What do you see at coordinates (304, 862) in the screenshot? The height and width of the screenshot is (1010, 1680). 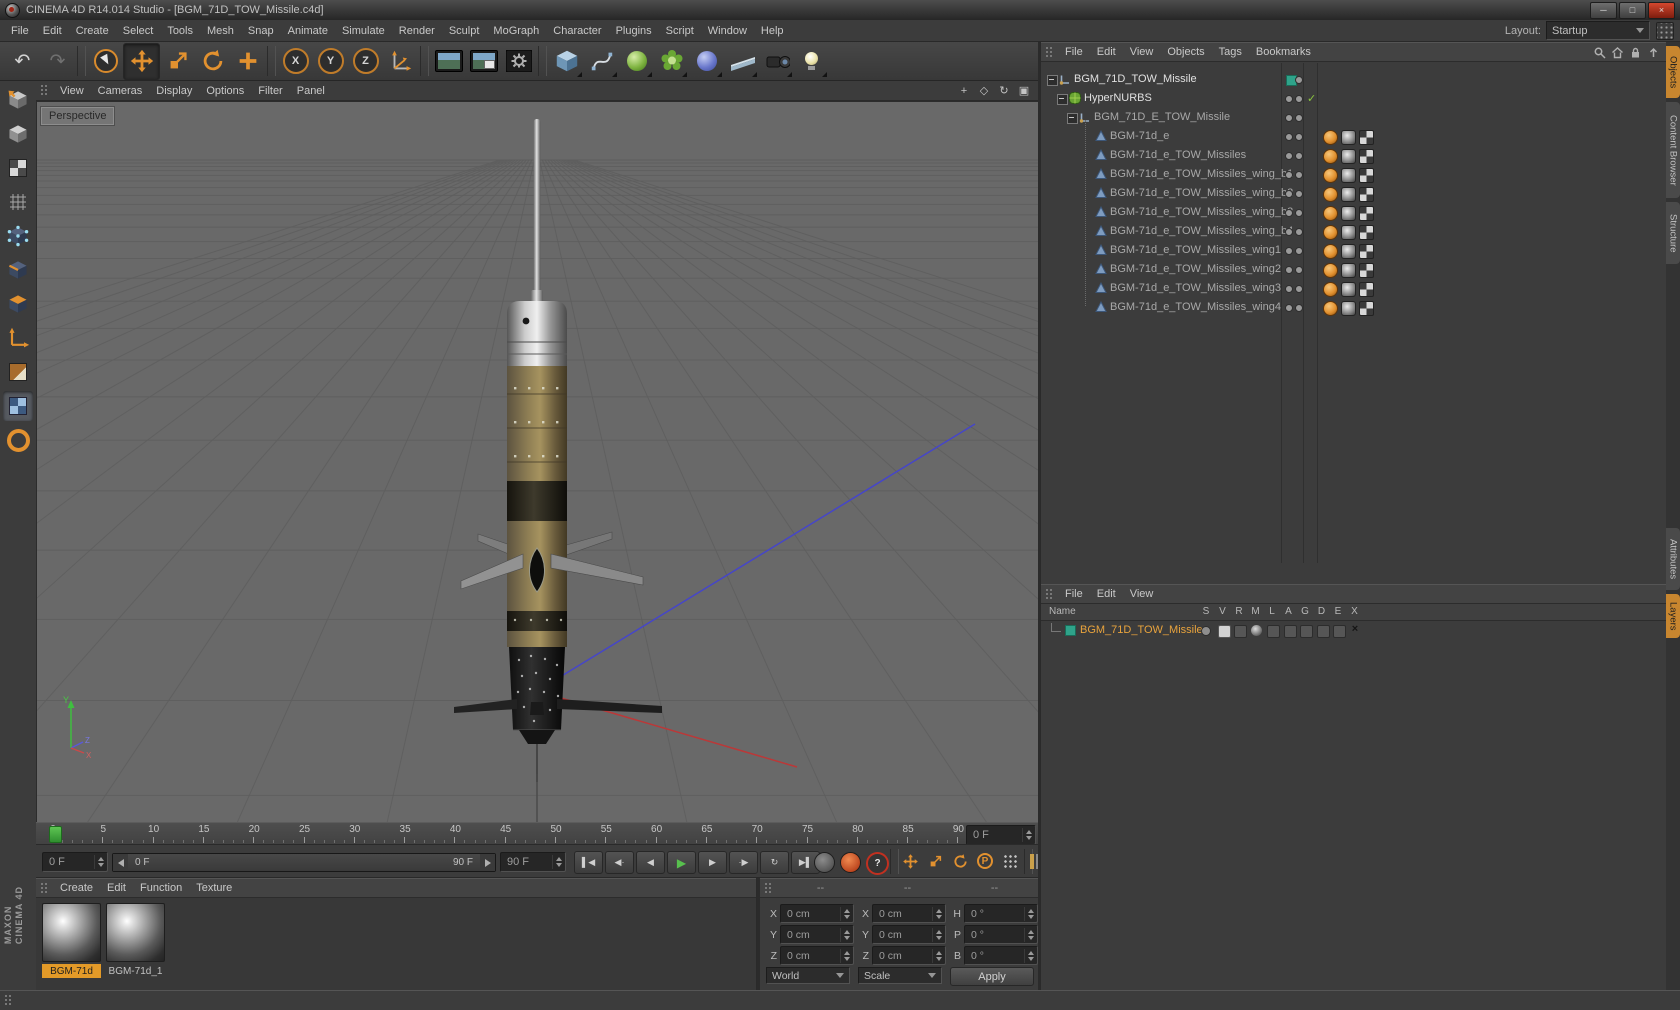 I see `timeline-range-slider: 0 F 90 F` at bounding box center [304, 862].